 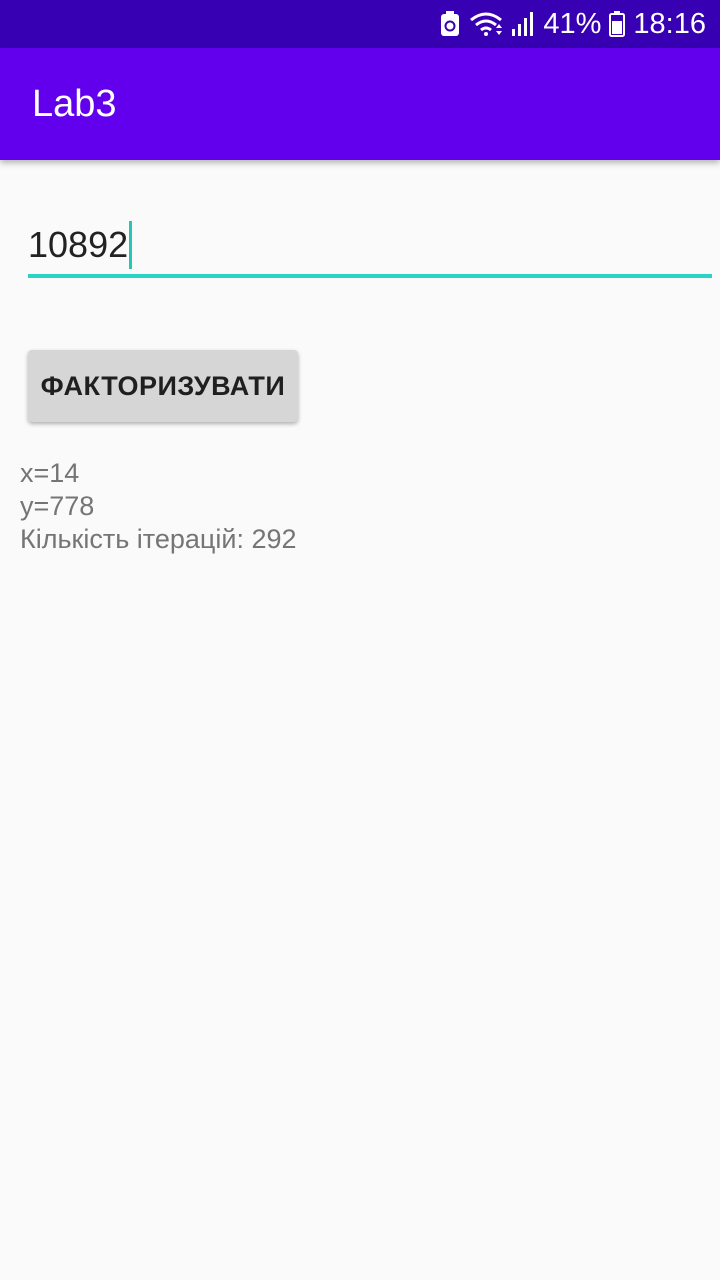 I want to click on result-text: x=14 y=778 Кількість ітерацій: 292, so click(x=158, y=506).